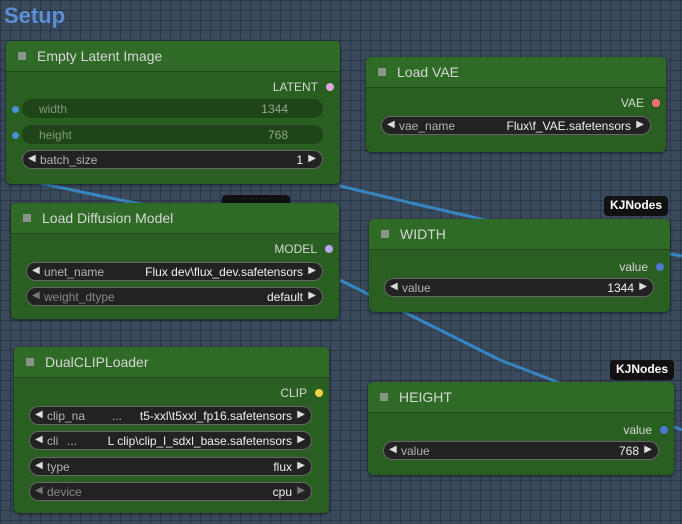  Describe the element at coordinates (55, 135) in the screenshot. I see `widget-label: height` at that location.